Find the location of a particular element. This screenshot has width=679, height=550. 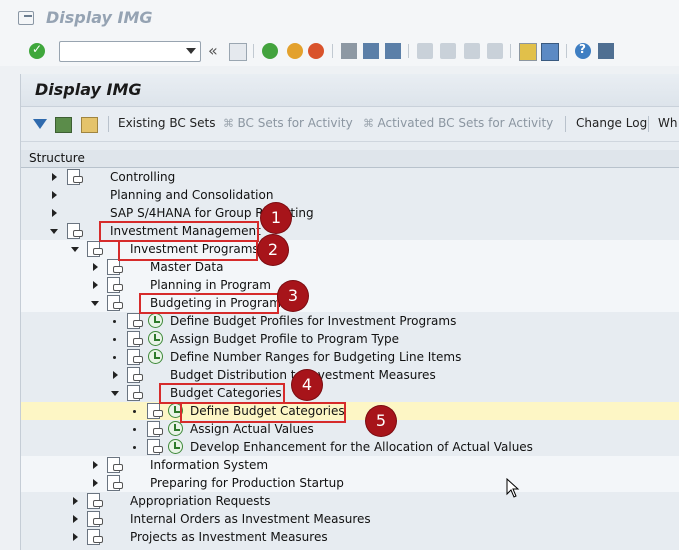

callout-badge: 5 is located at coordinates (381, 421).